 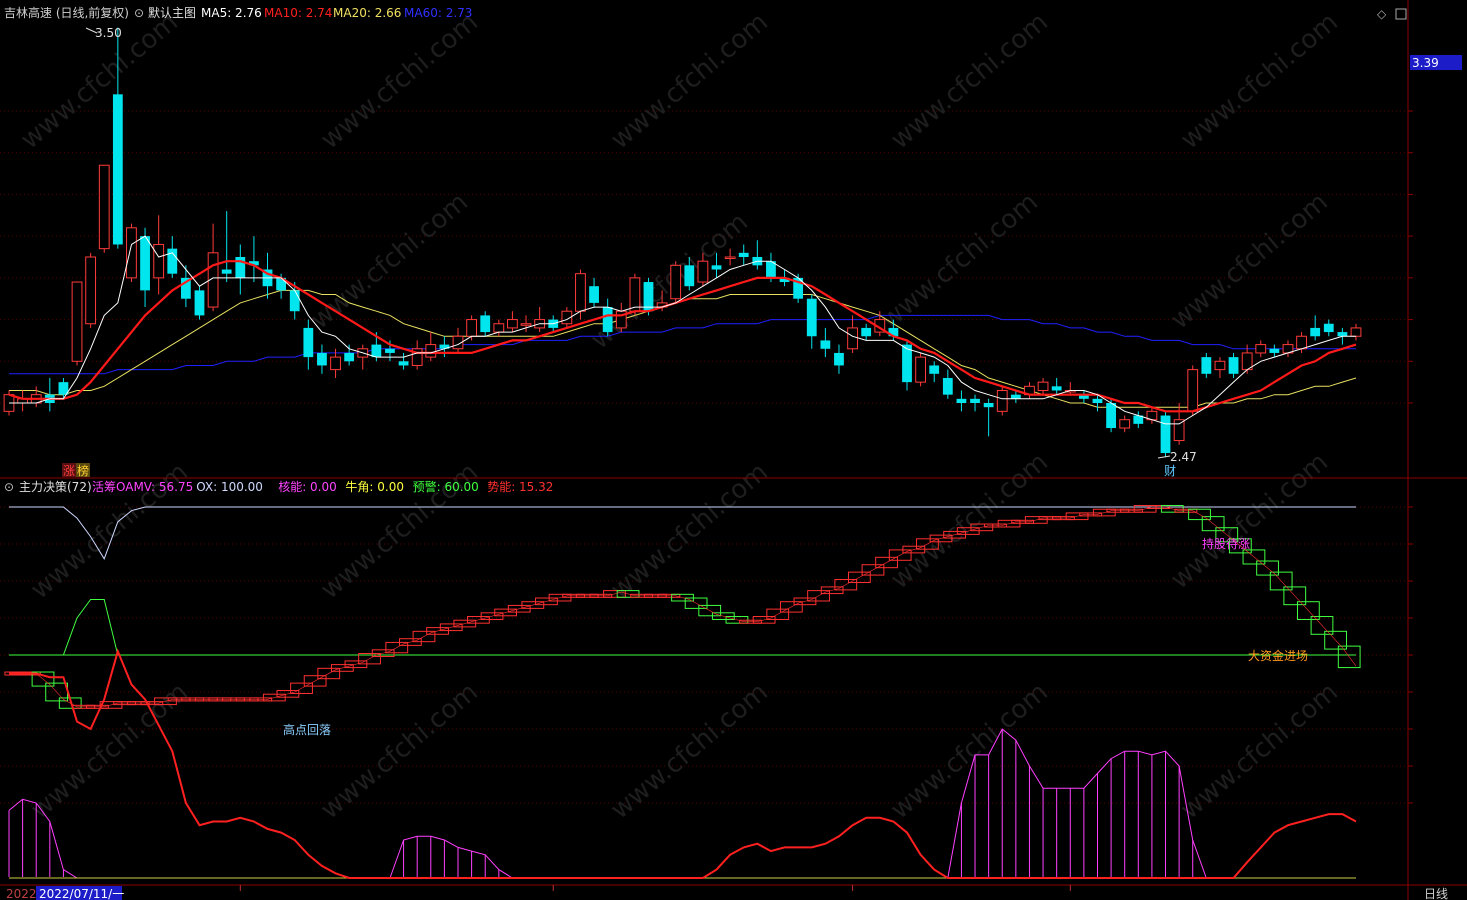 What do you see at coordinates (298, 13) in the screenshot?
I see `ma10-label: MA10: 2.74` at bounding box center [298, 13].